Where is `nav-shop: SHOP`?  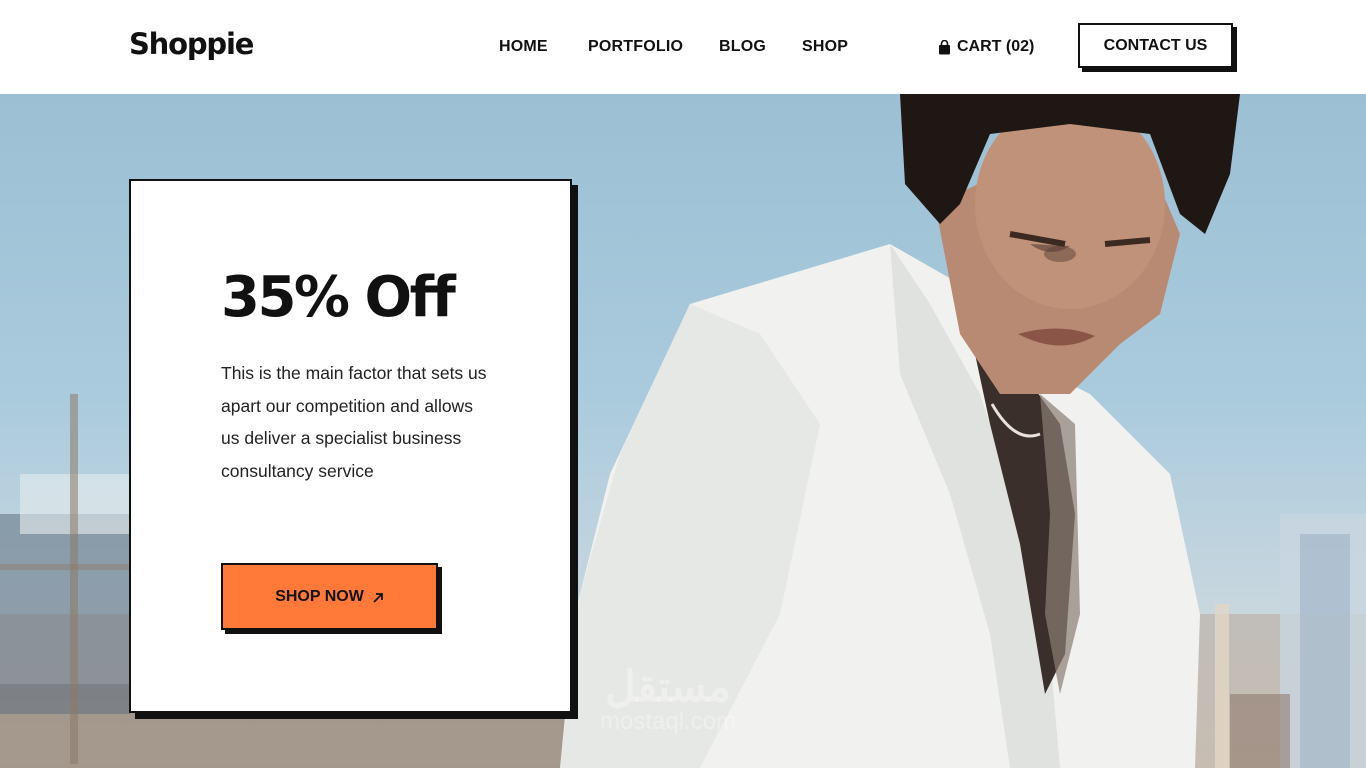
nav-shop: SHOP is located at coordinates (825, 47).